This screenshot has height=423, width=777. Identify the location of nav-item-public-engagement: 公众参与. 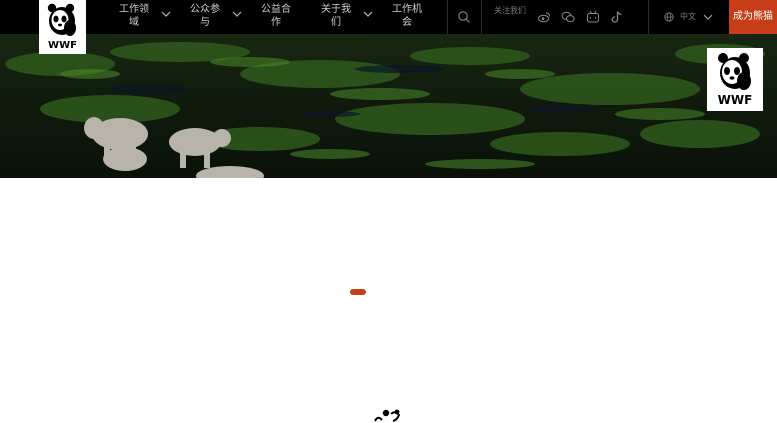
(205, 17).